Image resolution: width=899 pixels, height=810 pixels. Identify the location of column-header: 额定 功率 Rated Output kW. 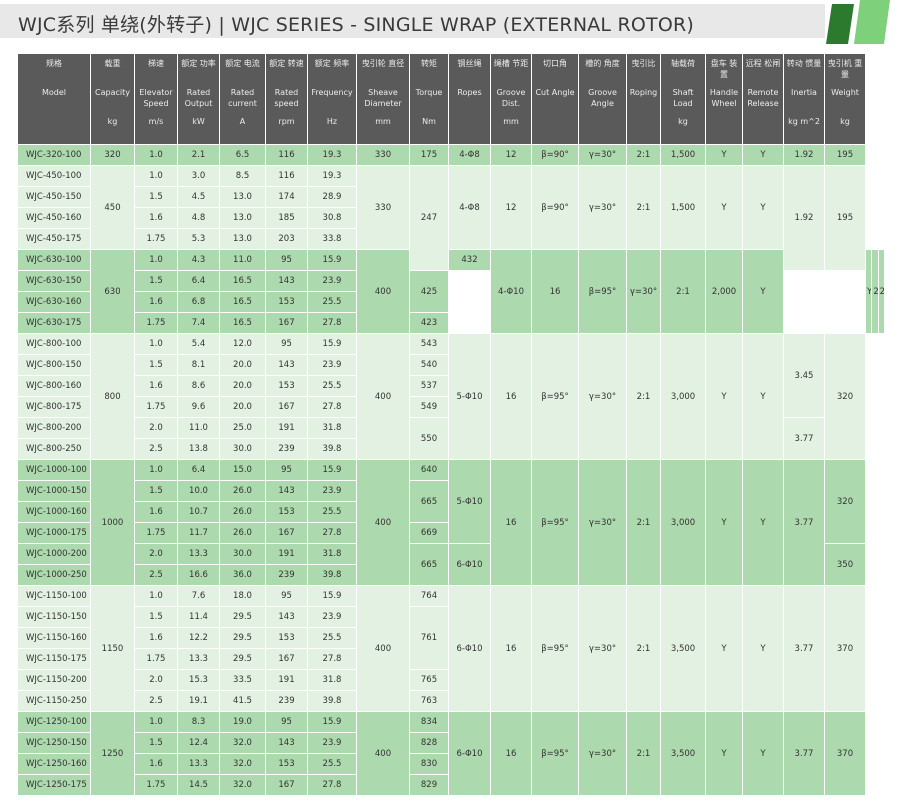
(198, 99).